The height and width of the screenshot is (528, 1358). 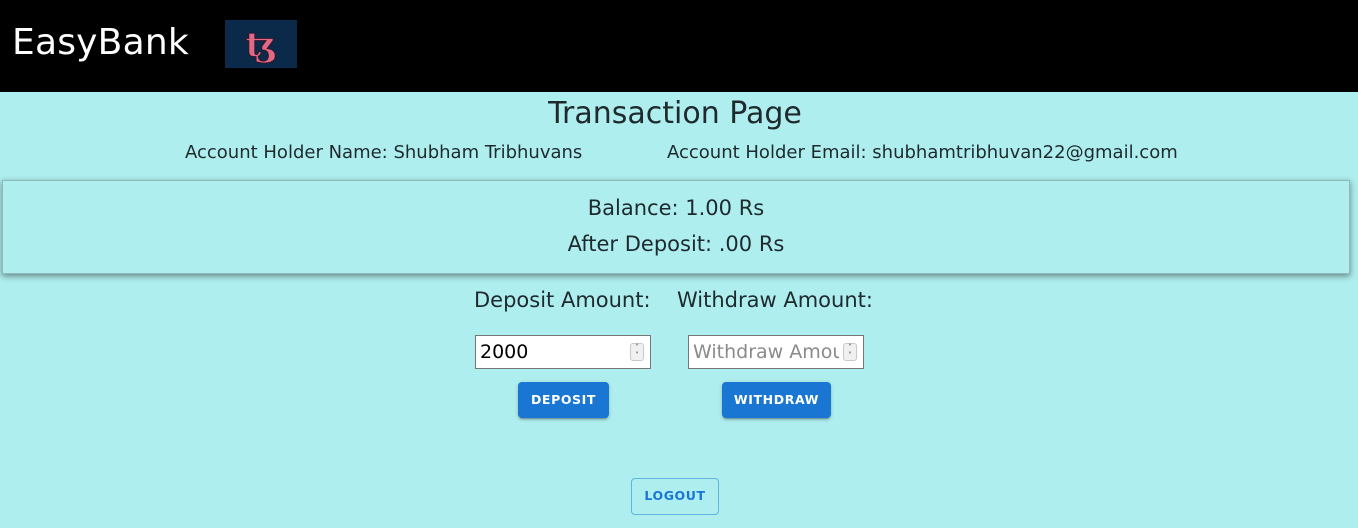 What do you see at coordinates (676, 244) in the screenshot?
I see `after-deposit-text: After Deposit: .00 Rs` at bounding box center [676, 244].